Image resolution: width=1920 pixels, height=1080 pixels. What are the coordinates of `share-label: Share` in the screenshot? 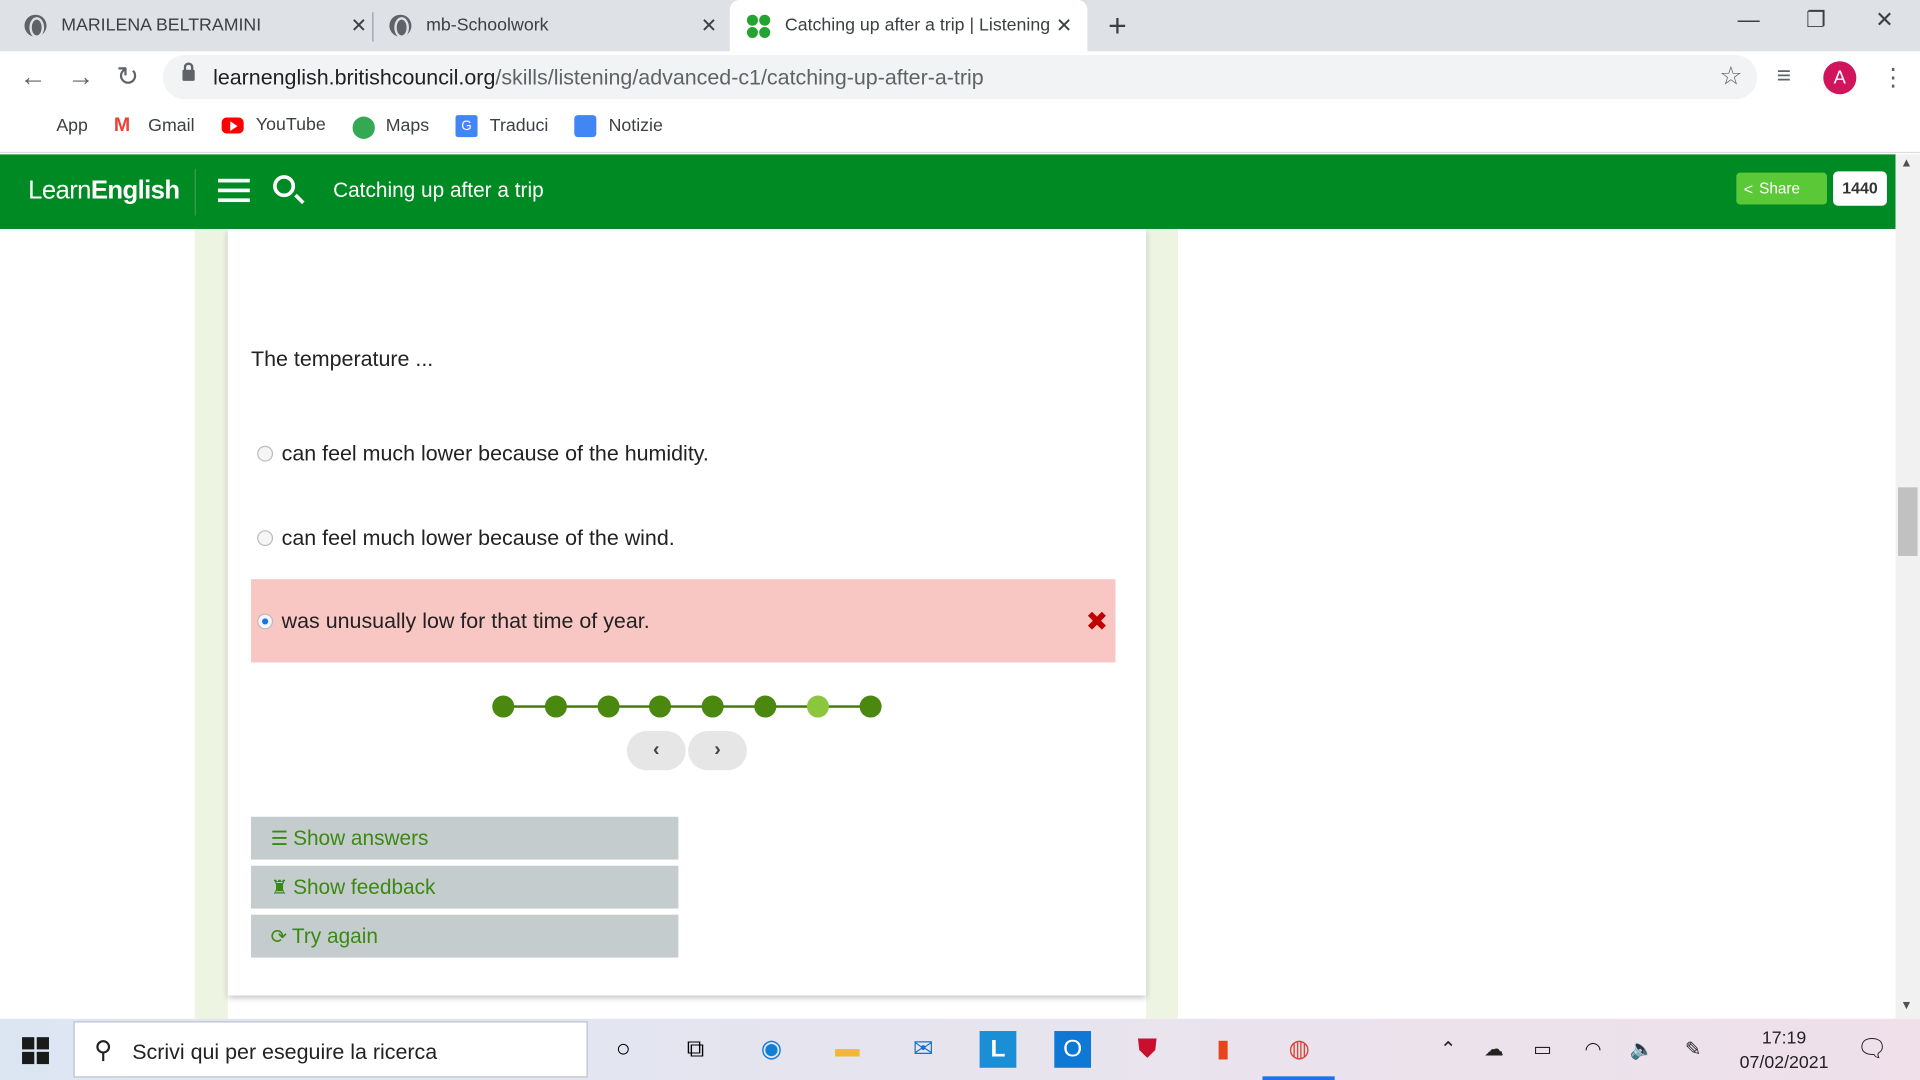 It's located at (1779, 189).